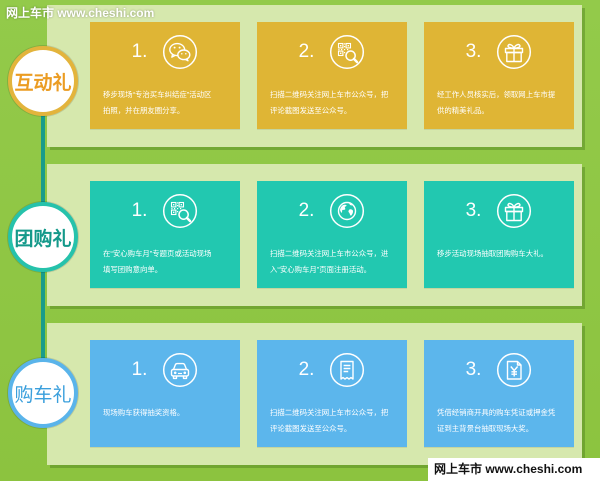  Describe the element at coordinates (321, 269) in the screenshot. I see `step-description-line: 入“安心购车月”页面注册活动。` at that location.